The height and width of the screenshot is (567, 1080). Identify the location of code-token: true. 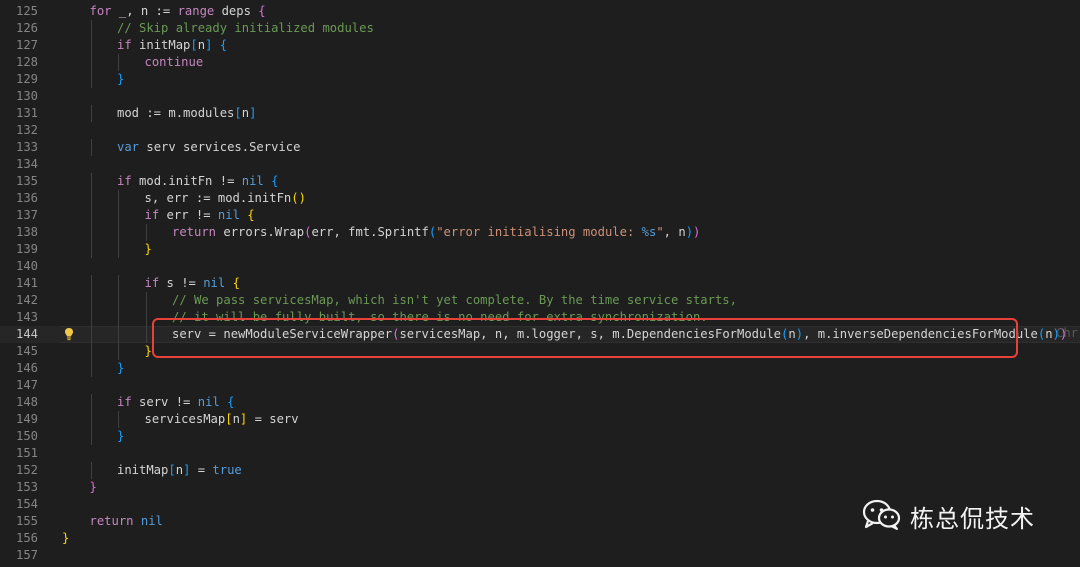
(227, 470).